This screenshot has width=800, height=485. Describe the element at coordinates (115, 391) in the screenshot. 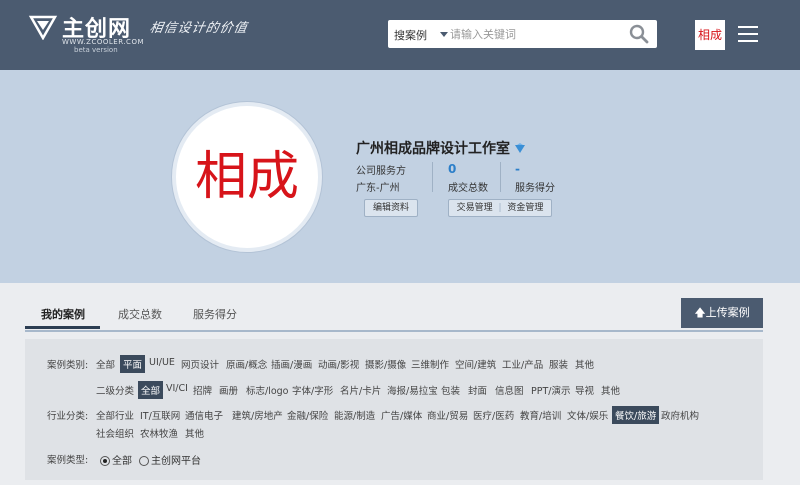

I see `subcategory-label: 二级分类` at that location.